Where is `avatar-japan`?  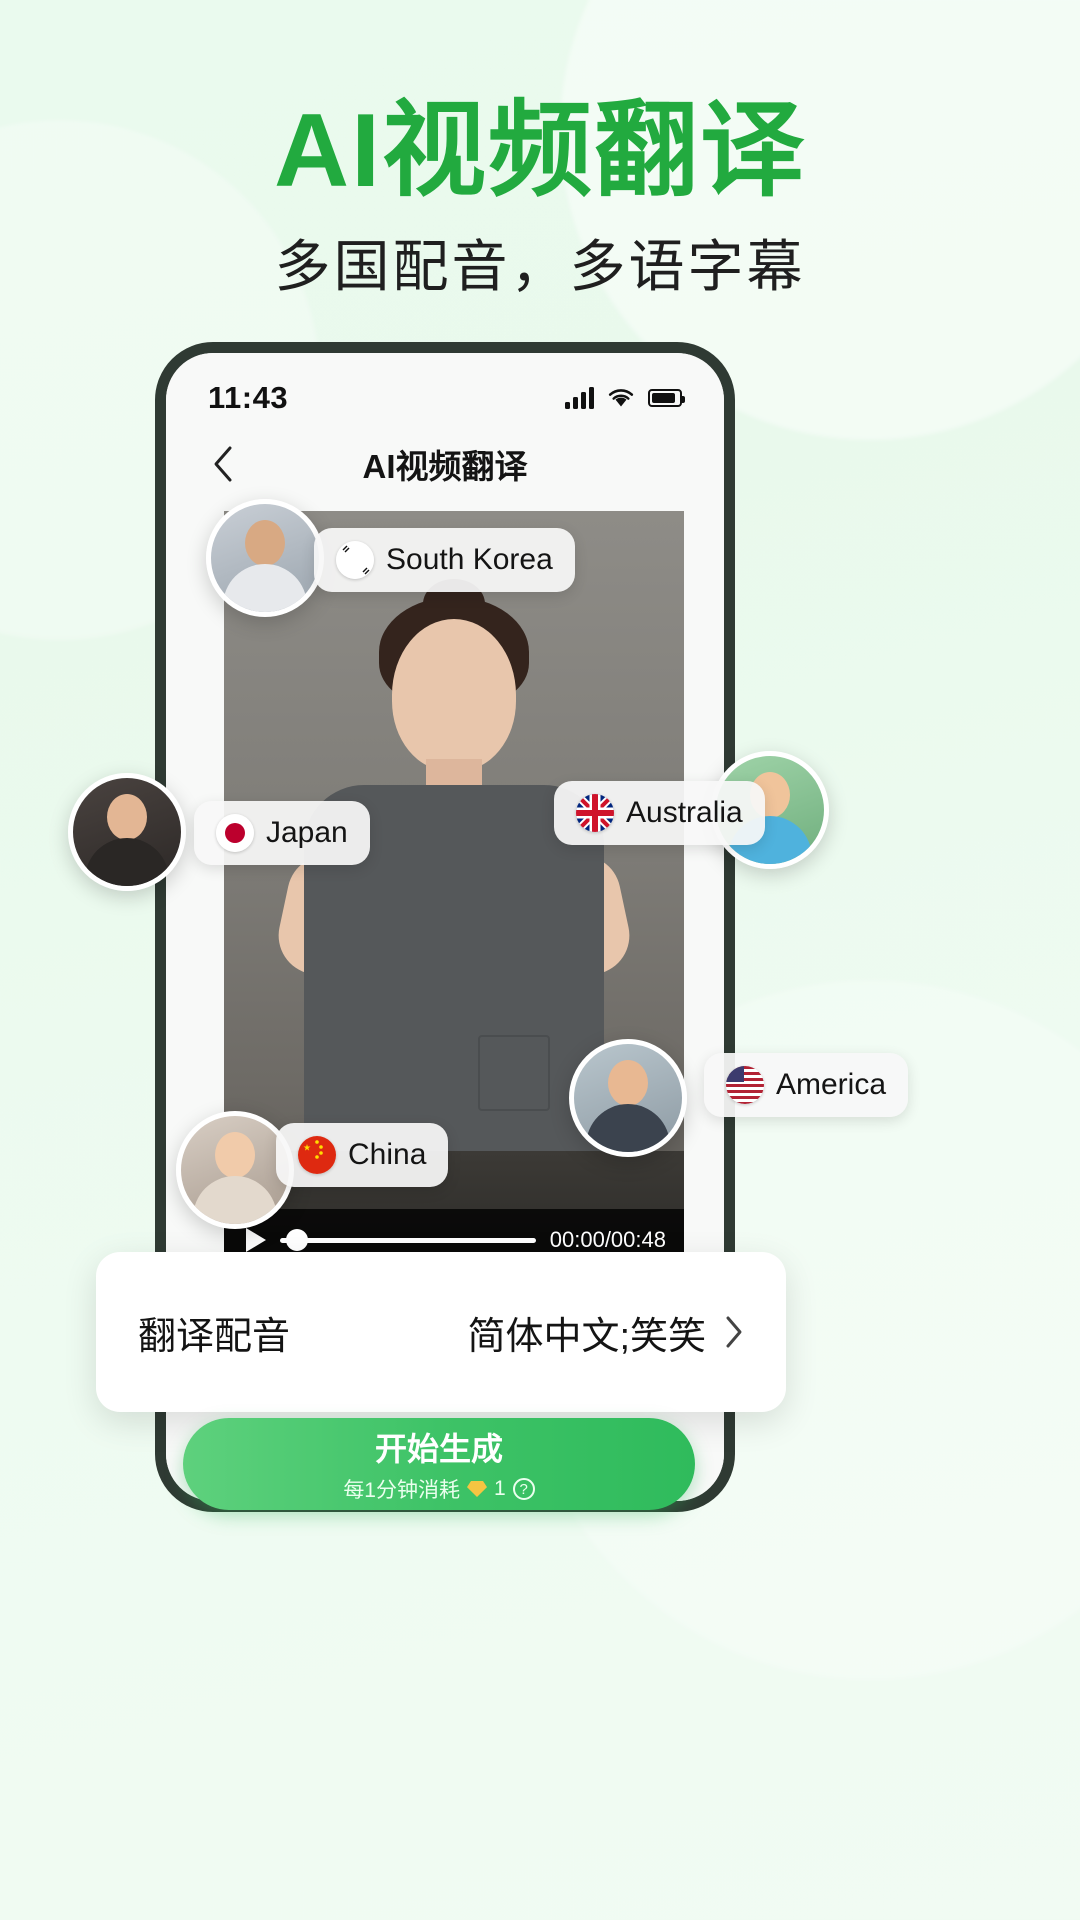 avatar-japan is located at coordinates (127, 832).